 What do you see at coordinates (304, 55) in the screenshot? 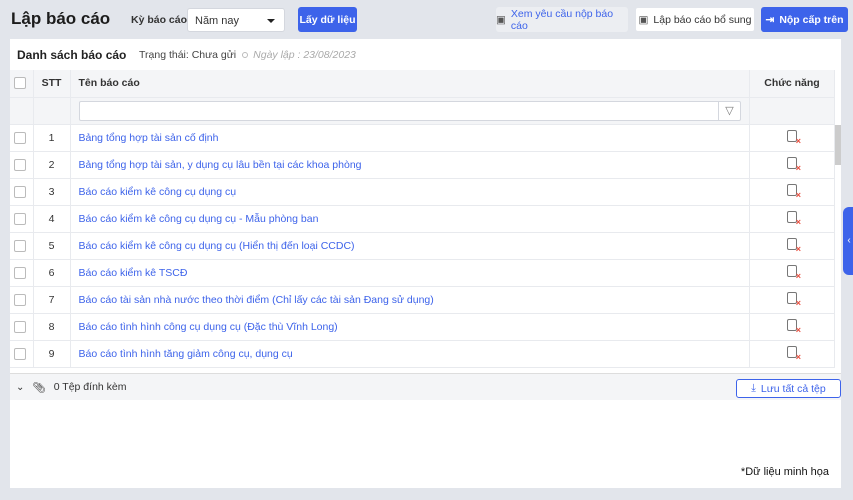
I see `created-date: Ngày lập : 23/08/2023` at bounding box center [304, 55].